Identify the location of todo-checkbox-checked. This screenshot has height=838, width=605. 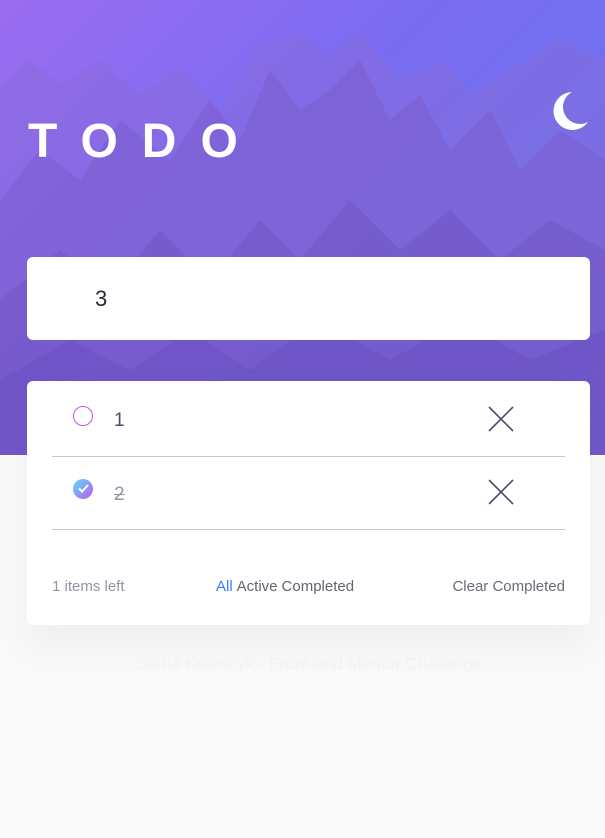
(83, 489).